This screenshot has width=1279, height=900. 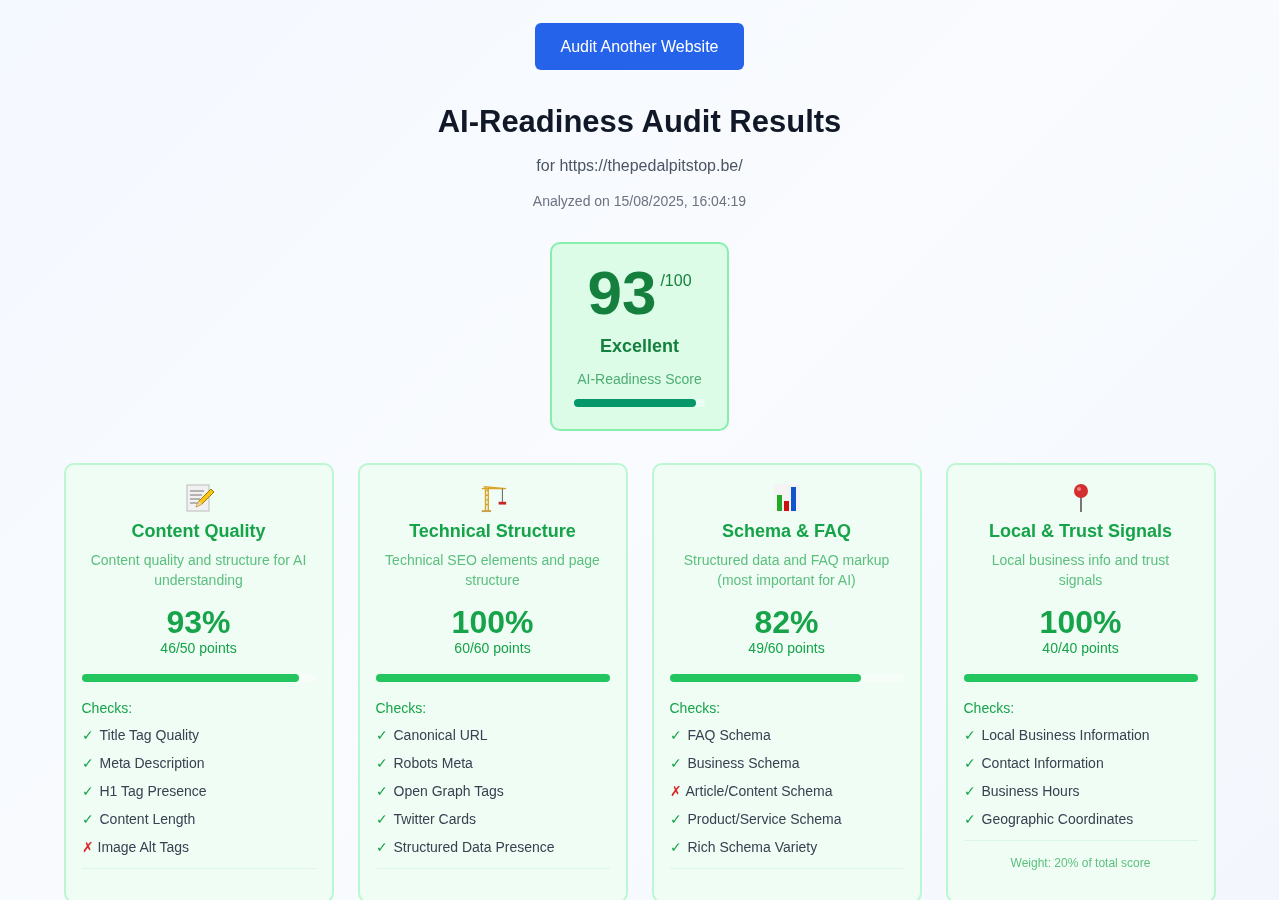 What do you see at coordinates (143, 847) in the screenshot?
I see `check-label: Image Alt Tags` at bounding box center [143, 847].